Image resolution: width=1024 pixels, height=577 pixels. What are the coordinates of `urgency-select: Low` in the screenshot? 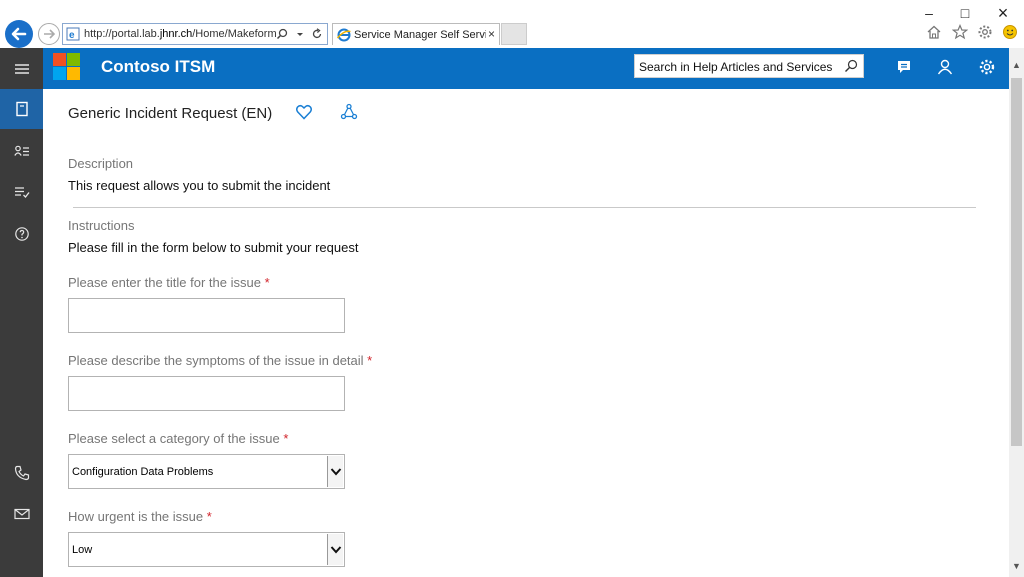 It's located at (206, 549).